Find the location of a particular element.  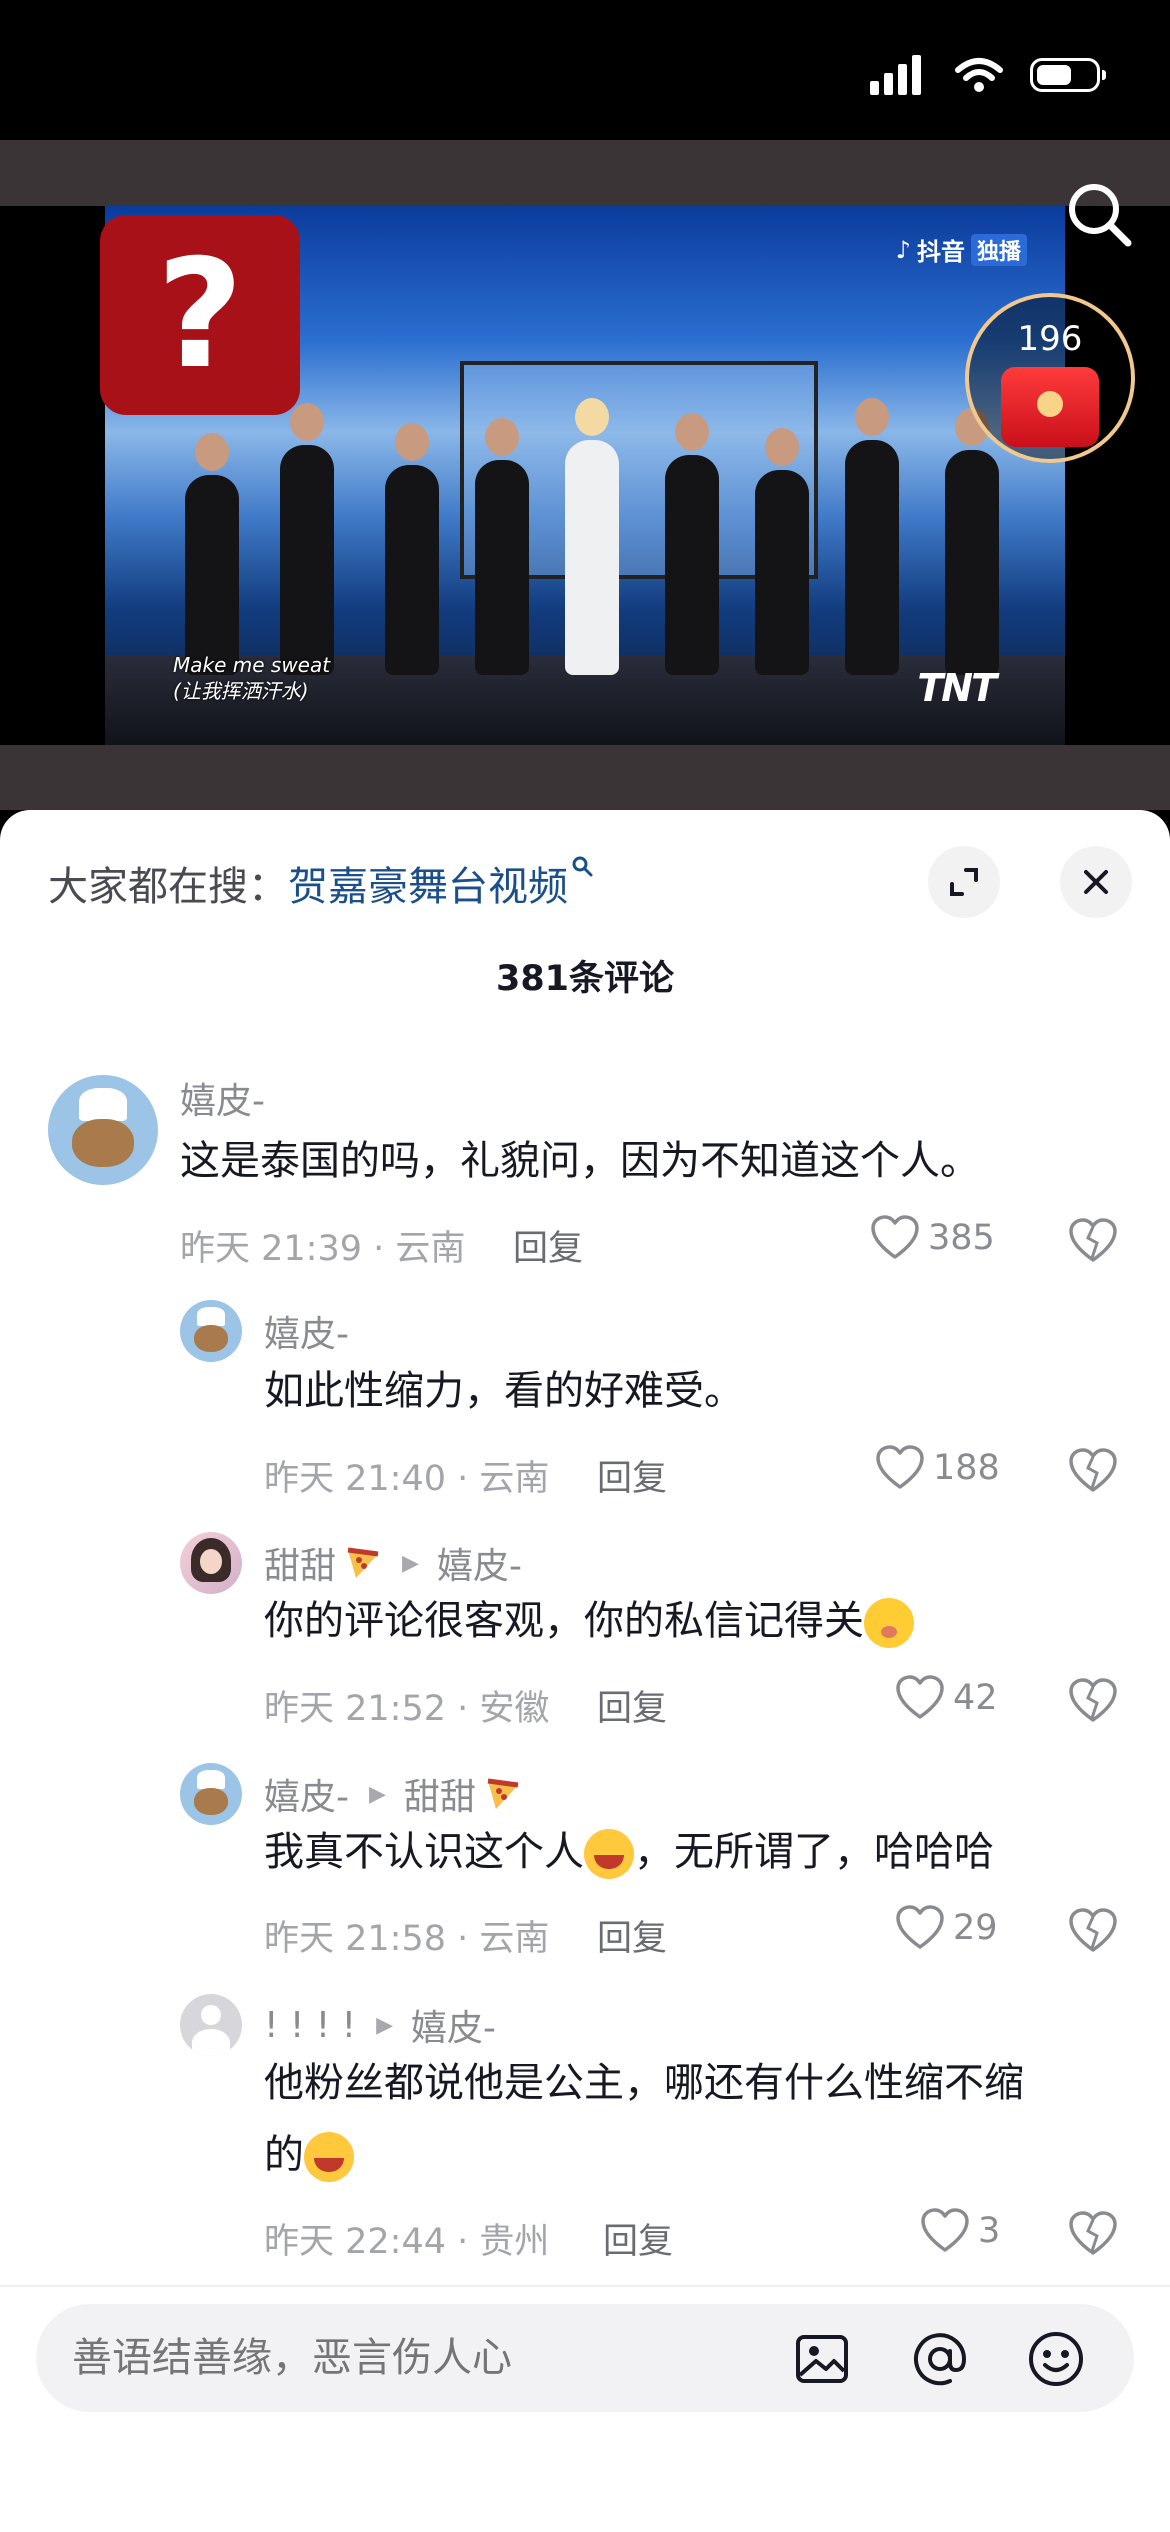

watermark-text: 抖音 is located at coordinates (940, 252).